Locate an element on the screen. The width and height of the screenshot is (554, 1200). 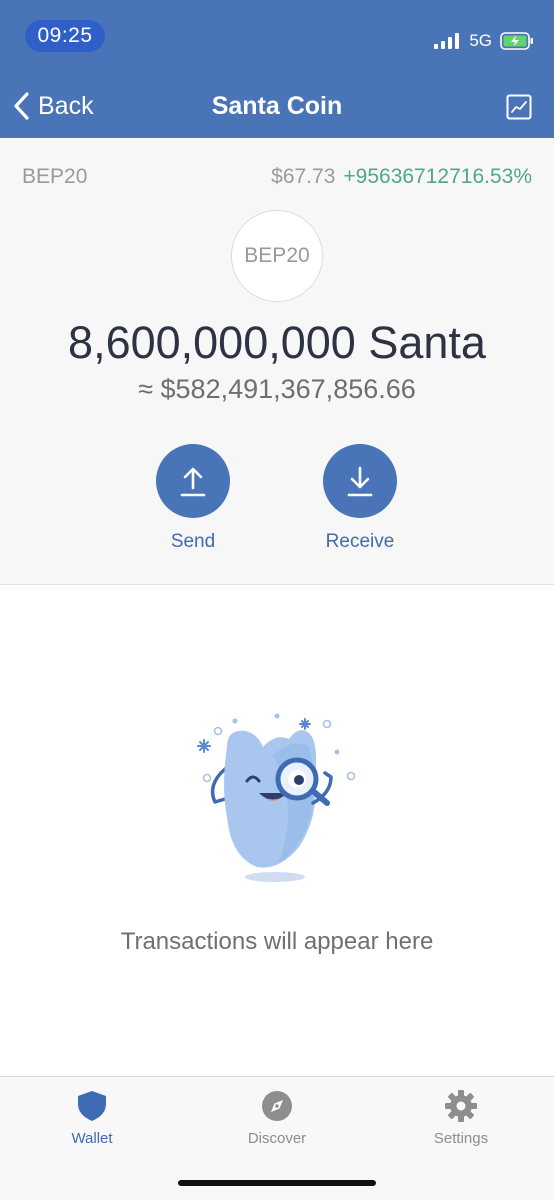
shield-icon is located at coordinates (92, 1106).